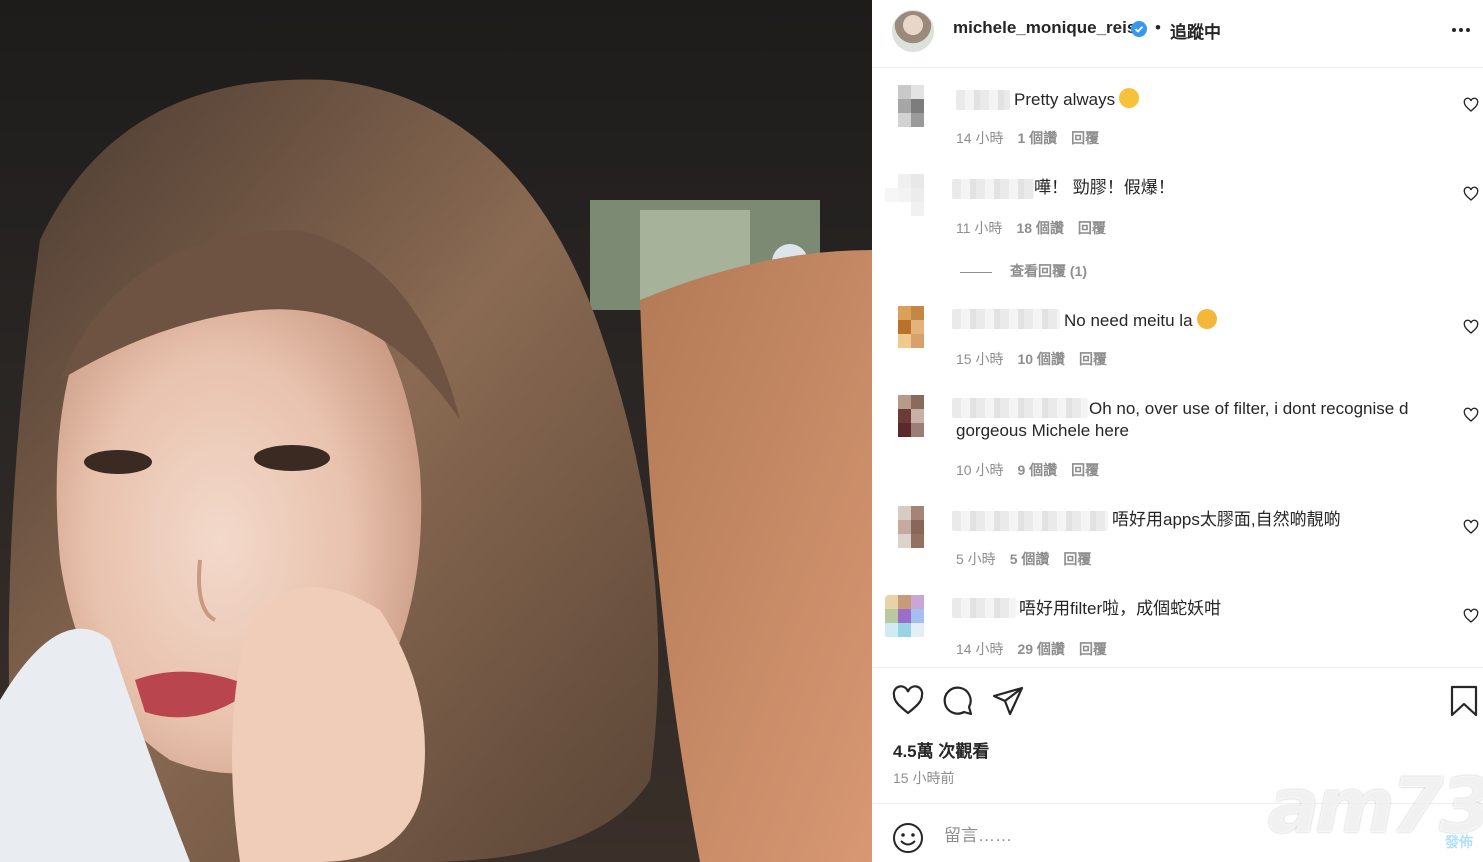  Describe the element at coordinates (913, 31) in the screenshot. I see `author-avatar` at that location.